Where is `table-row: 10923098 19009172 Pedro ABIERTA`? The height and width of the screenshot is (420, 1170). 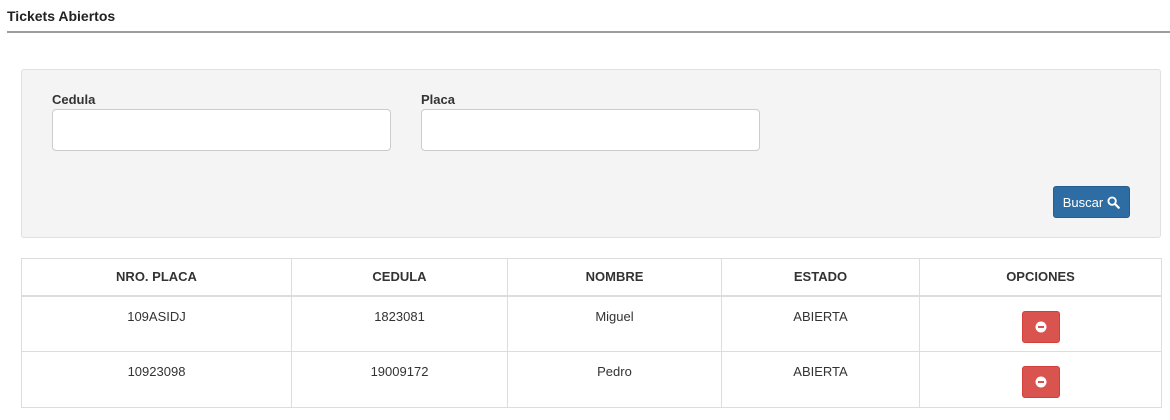 table-row: 10923098 19009172 Pedro ABIERTA is located at coordinates (591, 379).